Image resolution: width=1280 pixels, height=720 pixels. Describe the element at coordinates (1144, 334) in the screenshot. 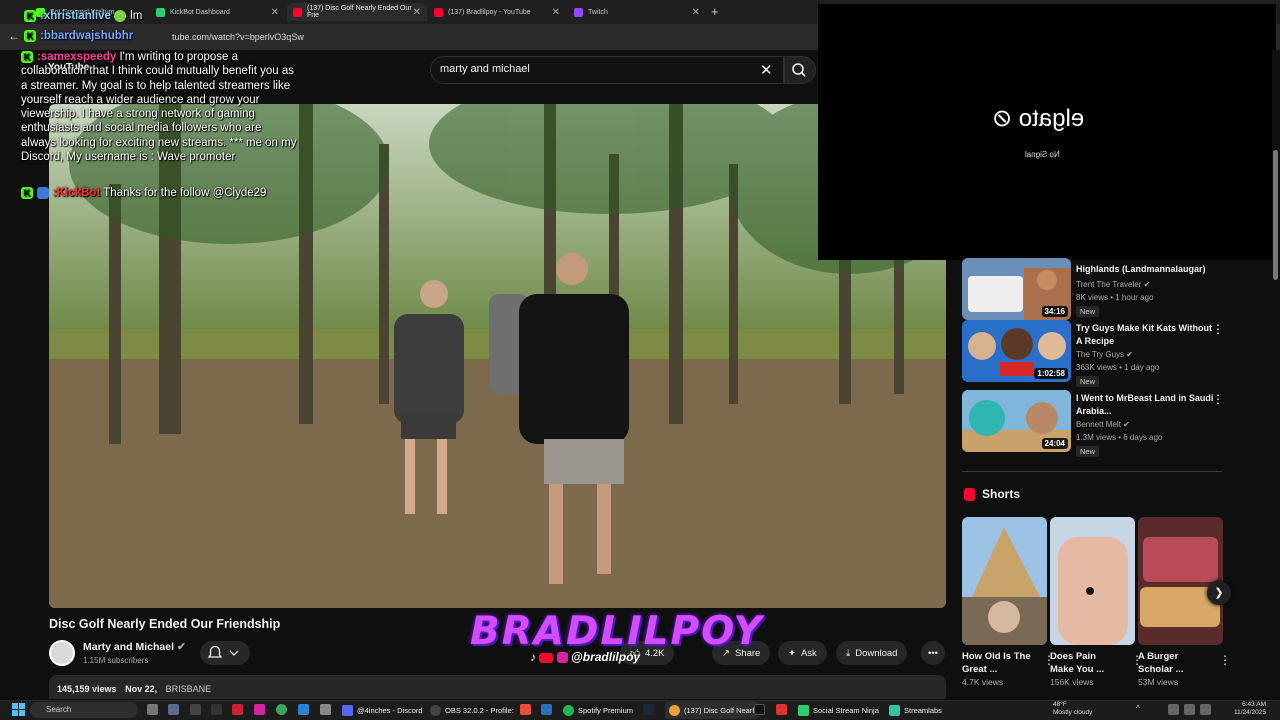

I see `recommendation-title: Try Guys Make Kit Kats Without A Recipe` at that location.